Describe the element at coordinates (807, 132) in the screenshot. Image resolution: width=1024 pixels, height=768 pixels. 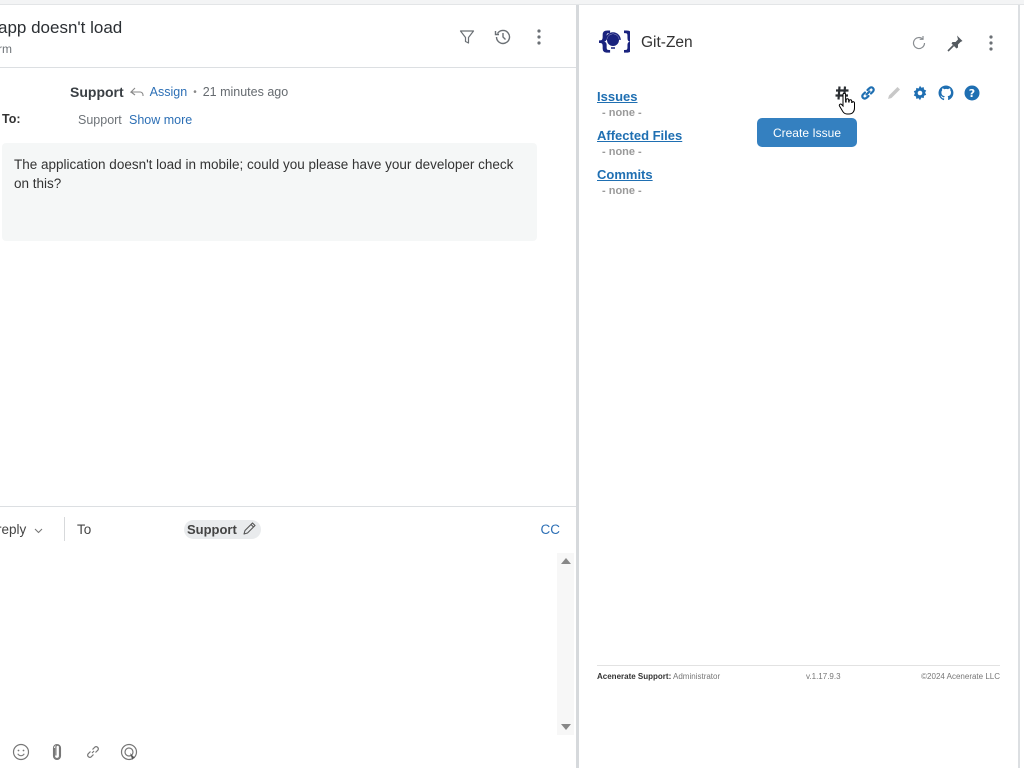
I see `create-issue-button: Create Issue` at that location.